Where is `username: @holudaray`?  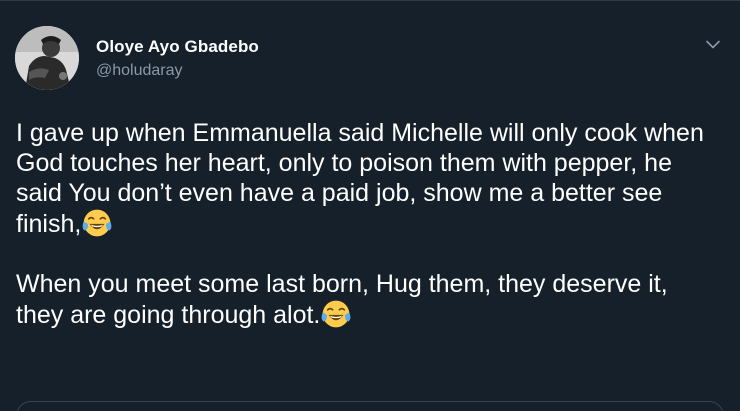
username: @holudaray is located at coordinates (139, 71).